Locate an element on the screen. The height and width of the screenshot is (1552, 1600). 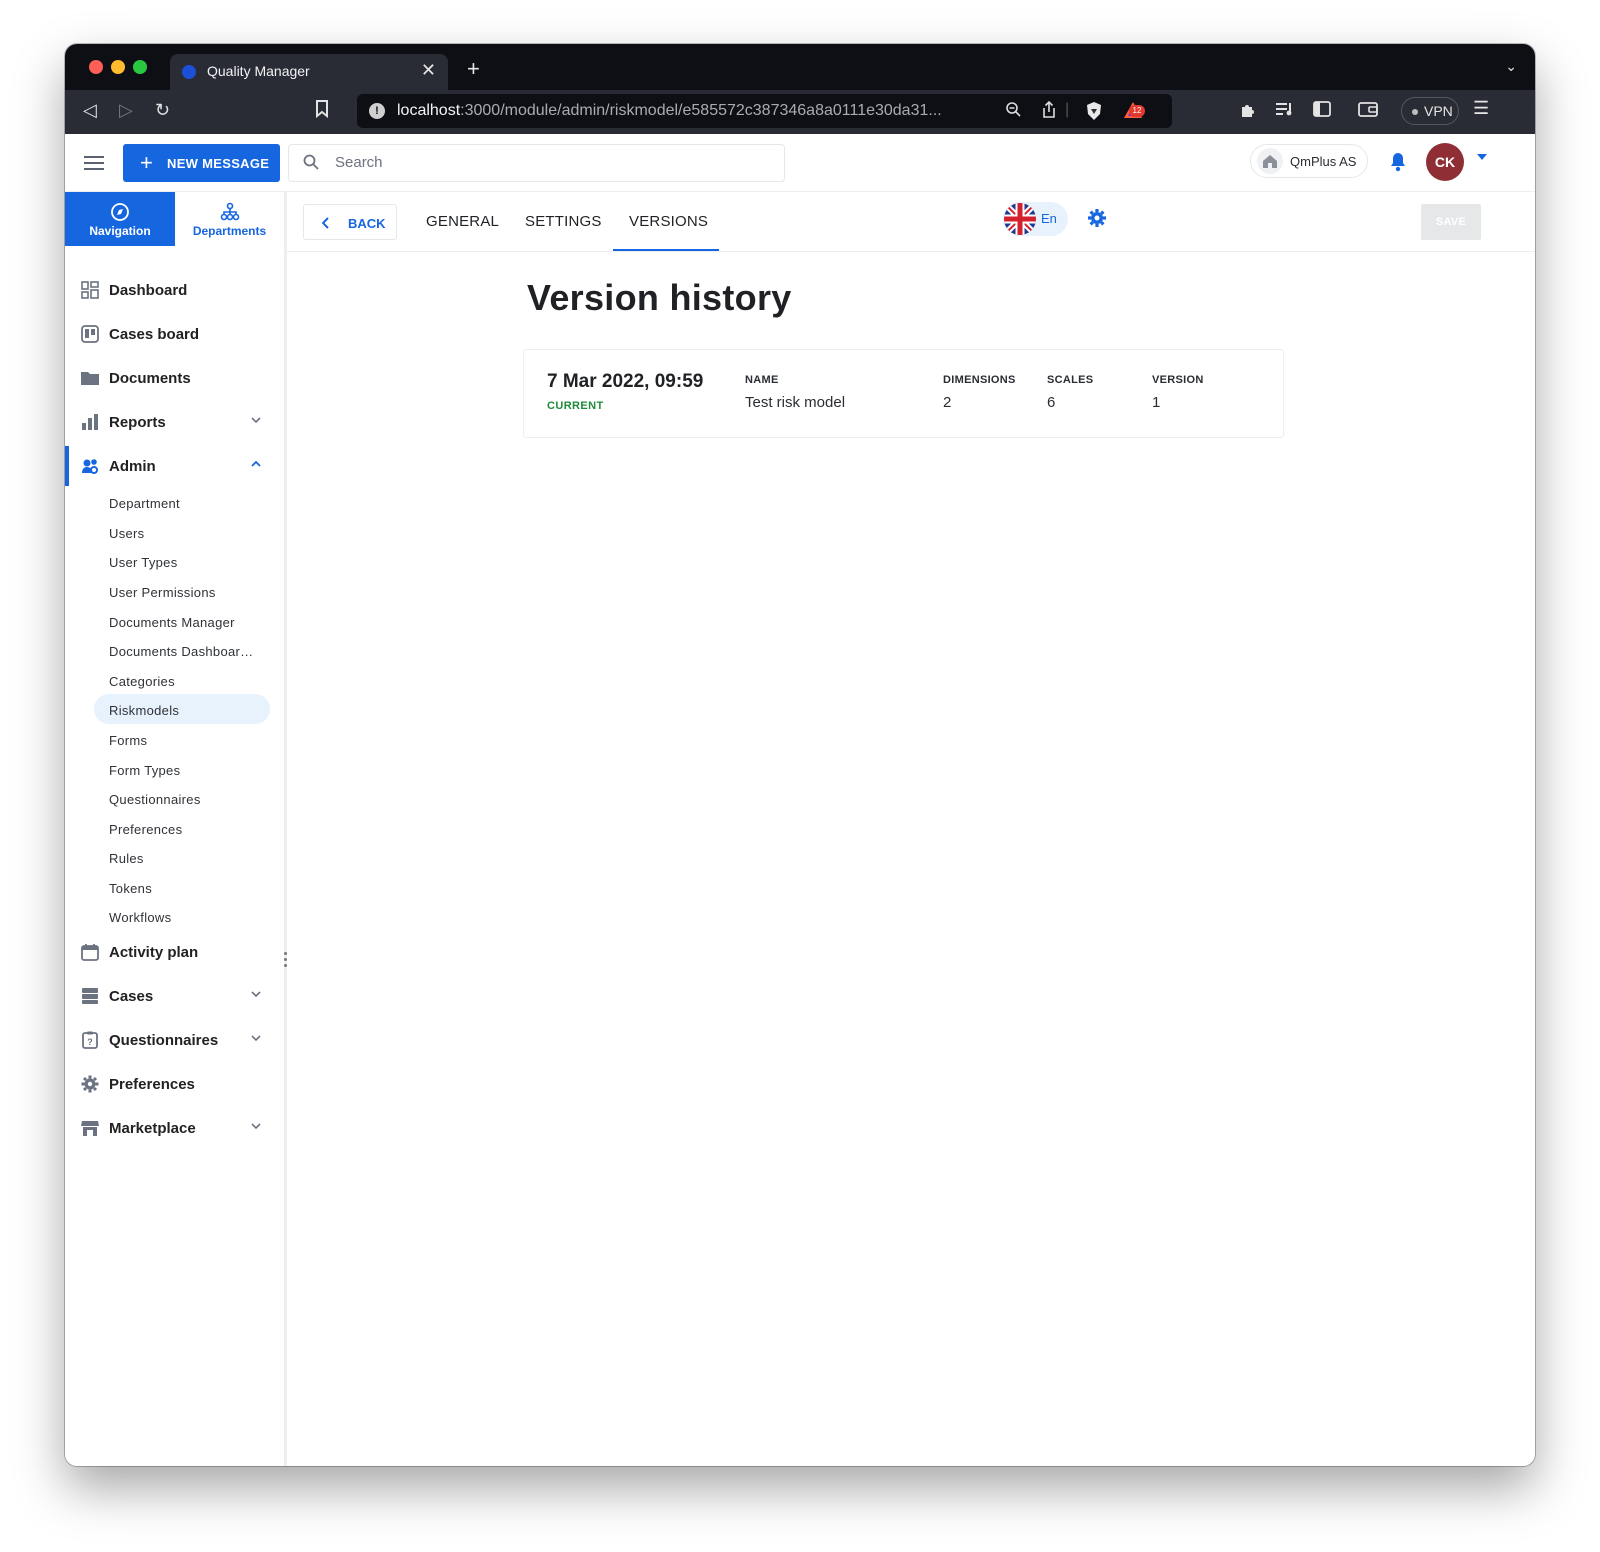
language-selector: En is located at coordinates (1035, 219).